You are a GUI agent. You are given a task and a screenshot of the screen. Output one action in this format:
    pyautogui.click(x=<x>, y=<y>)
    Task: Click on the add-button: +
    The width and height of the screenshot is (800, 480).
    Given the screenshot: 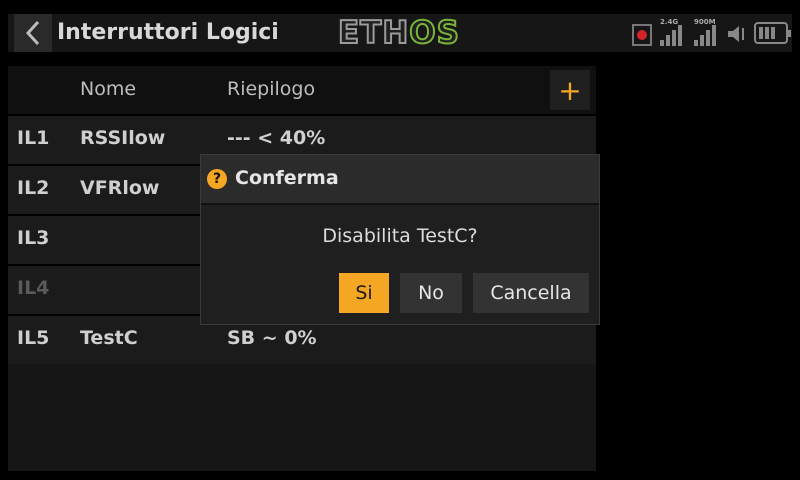 What is the action you would take?
    pyautogui.click(x=570, y=90)
    